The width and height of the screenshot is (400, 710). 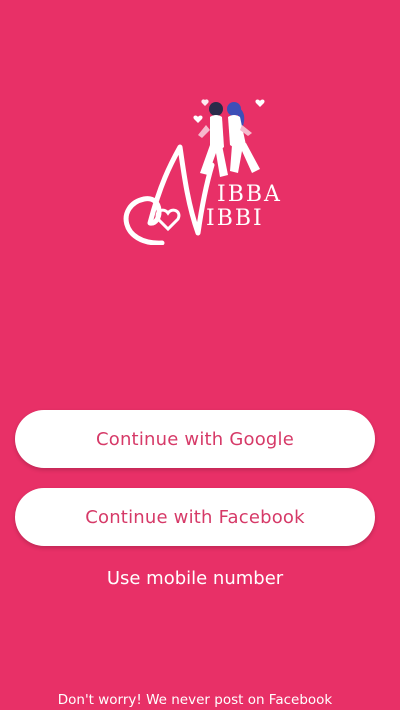 What do you see at coordinates (235, 218) in the screenshot?
I see `logo-text-line2: IBBI` at bounding box center [235, 218].